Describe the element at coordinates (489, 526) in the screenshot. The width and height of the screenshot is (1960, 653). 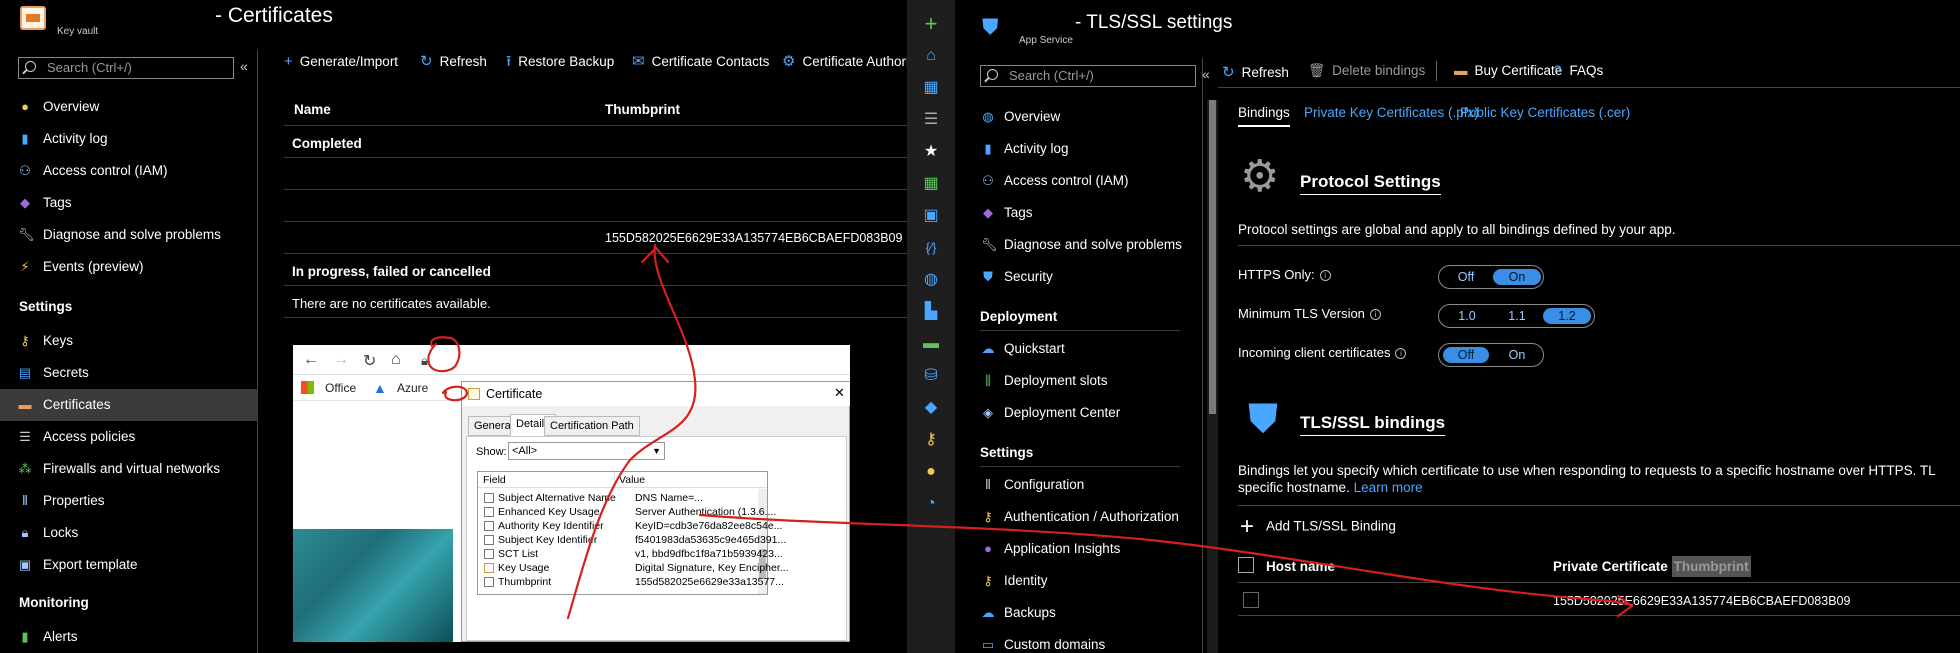
I see `field-icon` at that location.